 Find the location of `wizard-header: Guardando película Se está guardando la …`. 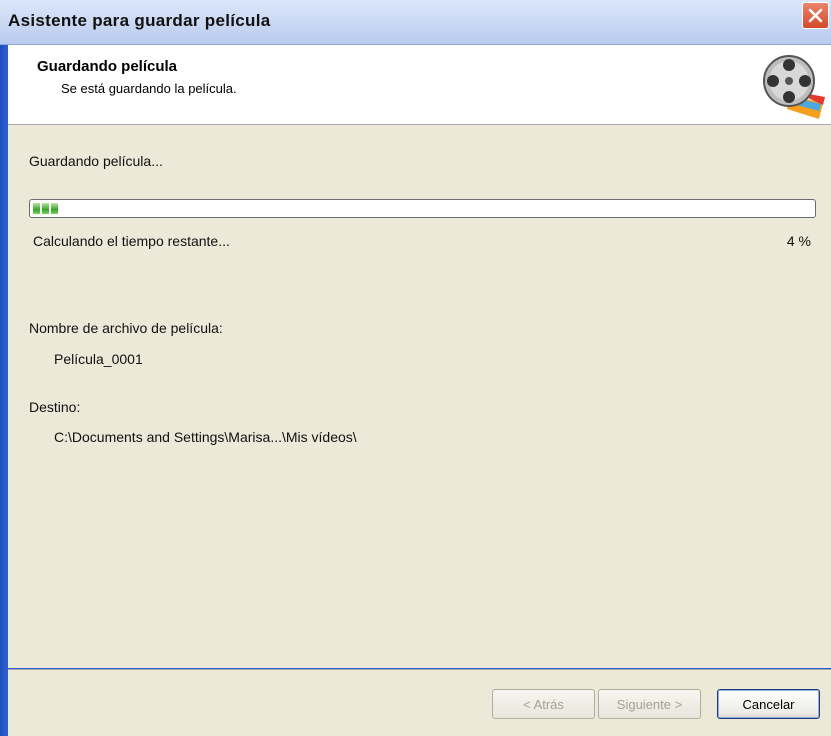

wizard-header: Guardando película Se está guardando la … is located at coordinates (419, 85).